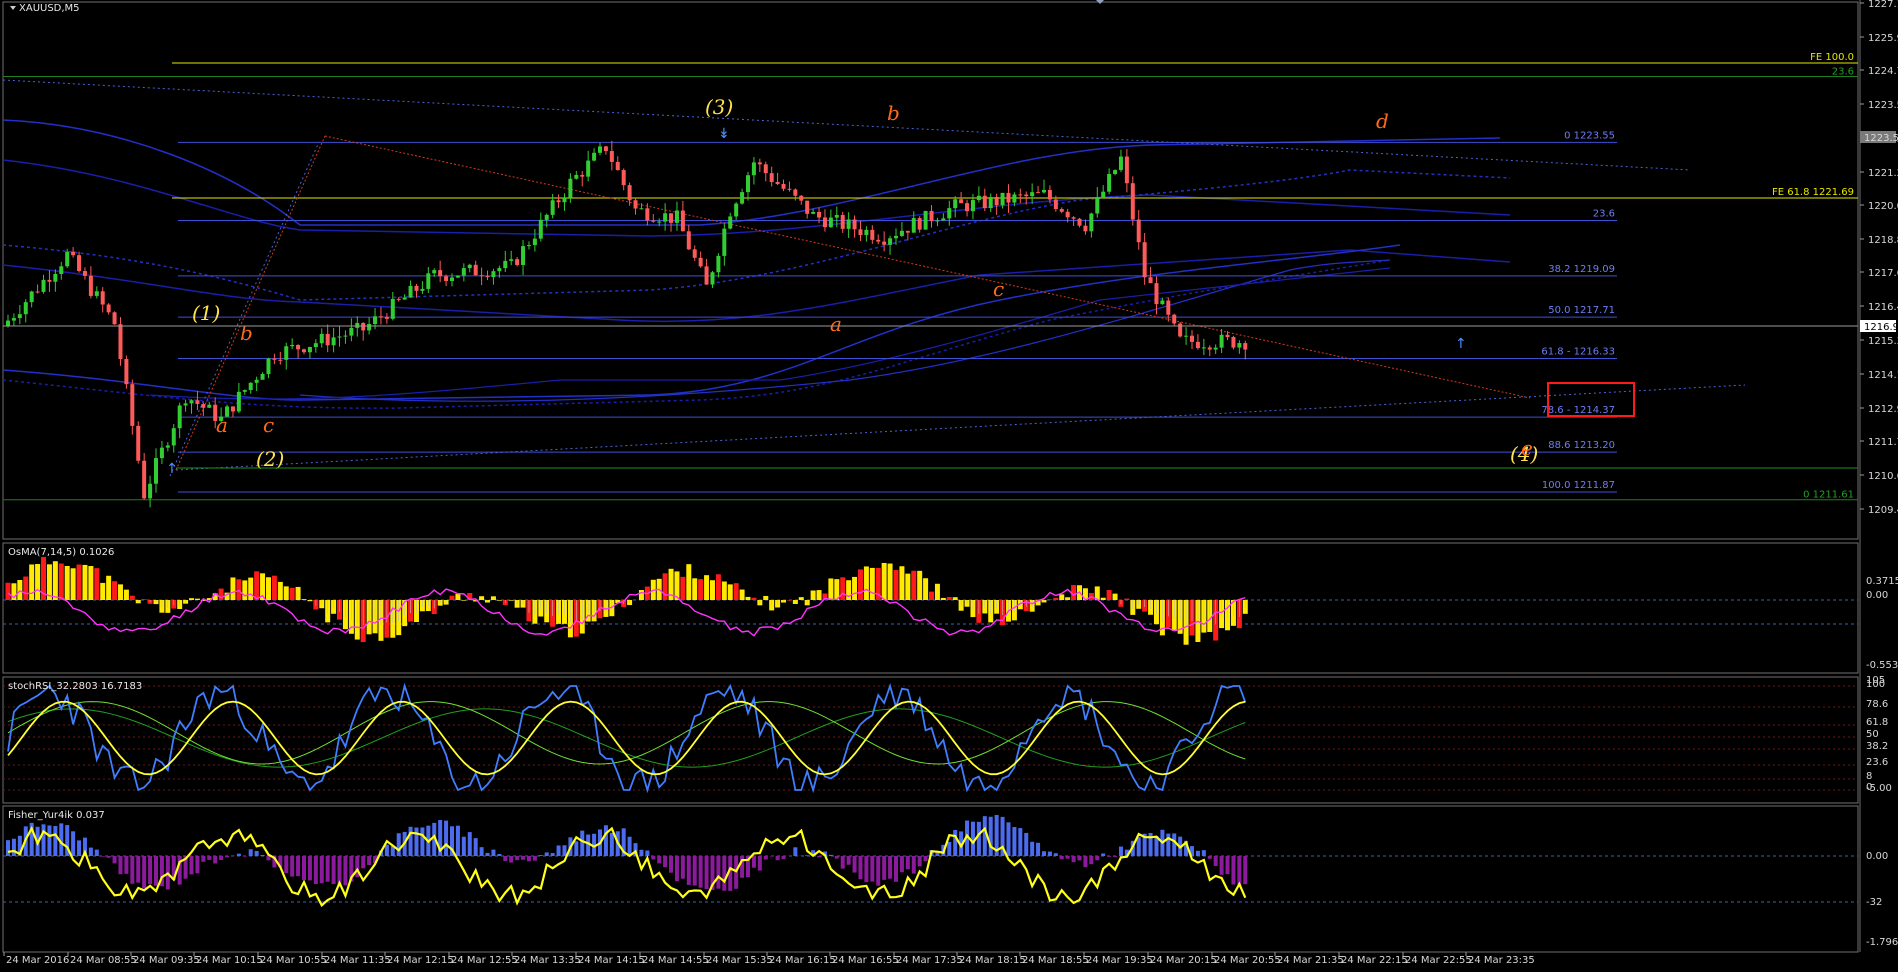 This screenshot has width=1898, height=972. I want to click on fisher-title: Fisher_Yur4ik 0.037, so click(56, 815).